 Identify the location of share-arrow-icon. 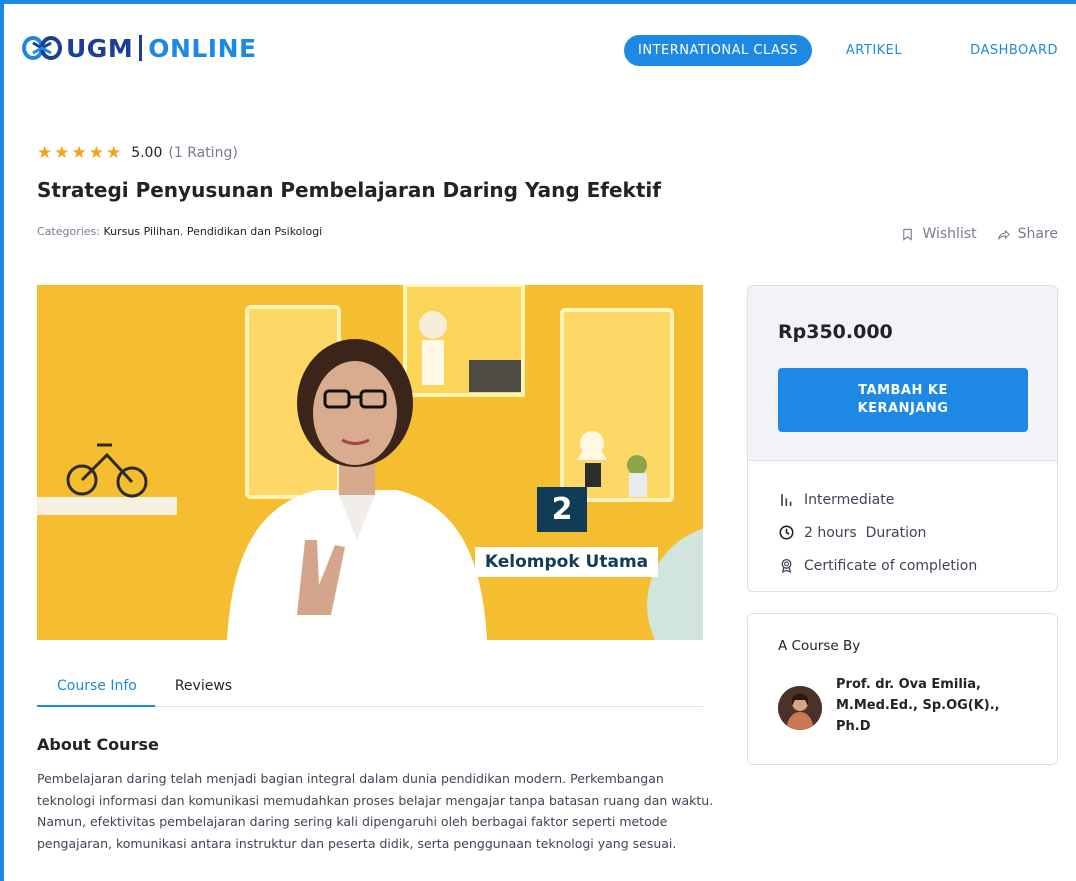
(1003, 234).